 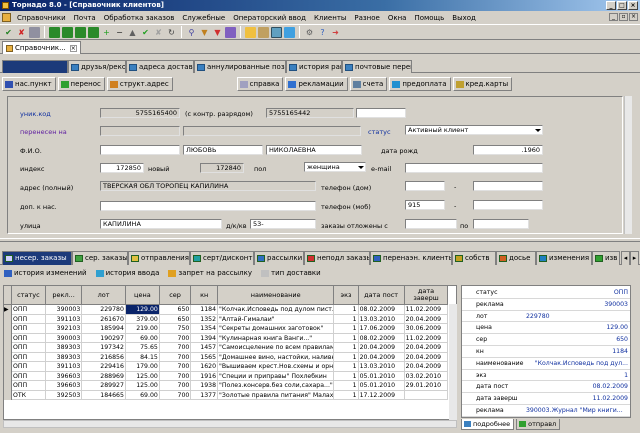 What do you see at coordinates (230, 32) in the screenshot?
I see `columns-icon` at bounding box center [230, 32].